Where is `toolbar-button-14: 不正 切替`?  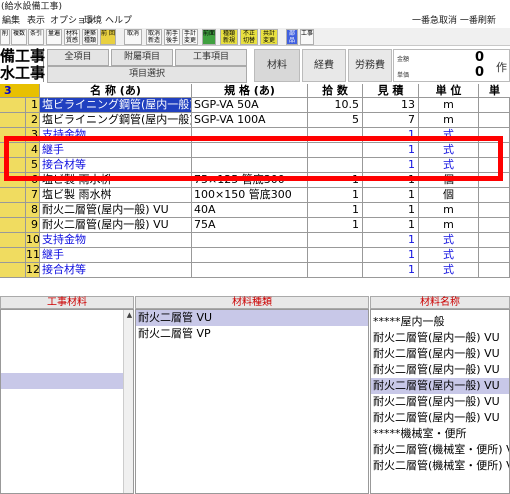
toolbar-button-14: 不正 切替 is located at coordinates (249, 37).